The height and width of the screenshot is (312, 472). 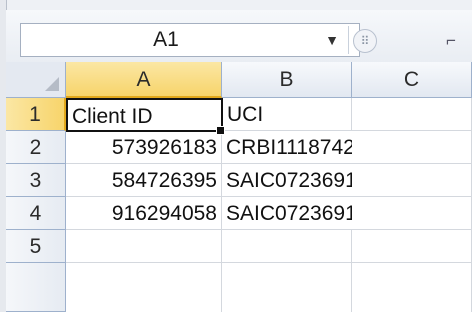 I want to click on select-all-triangle-icon, so click(x=52, y=84).